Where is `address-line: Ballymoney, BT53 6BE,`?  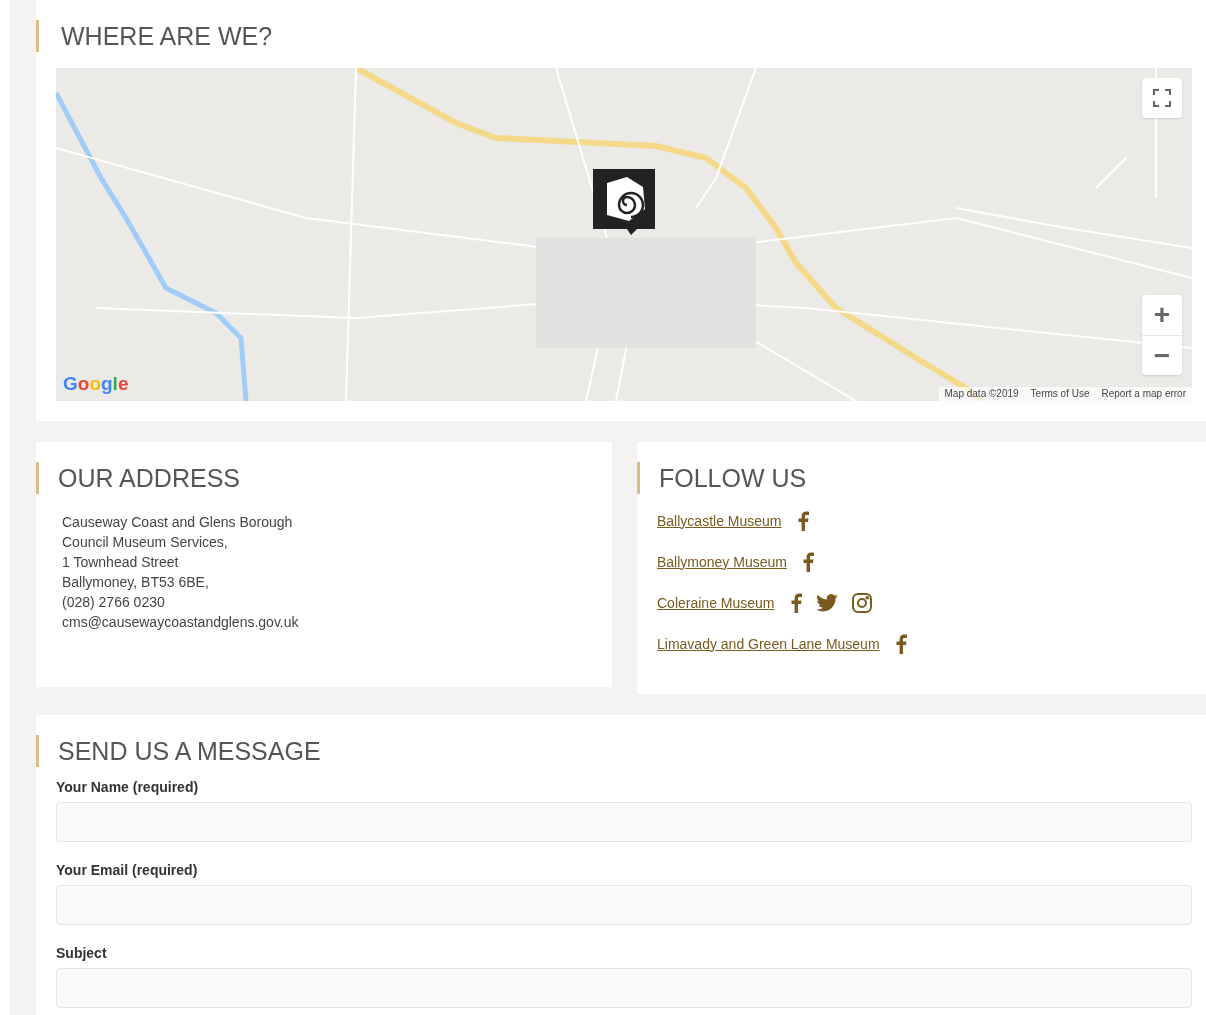
address-line: Ballymoney, BT53 6BE, is located at coordinates (136, 582).